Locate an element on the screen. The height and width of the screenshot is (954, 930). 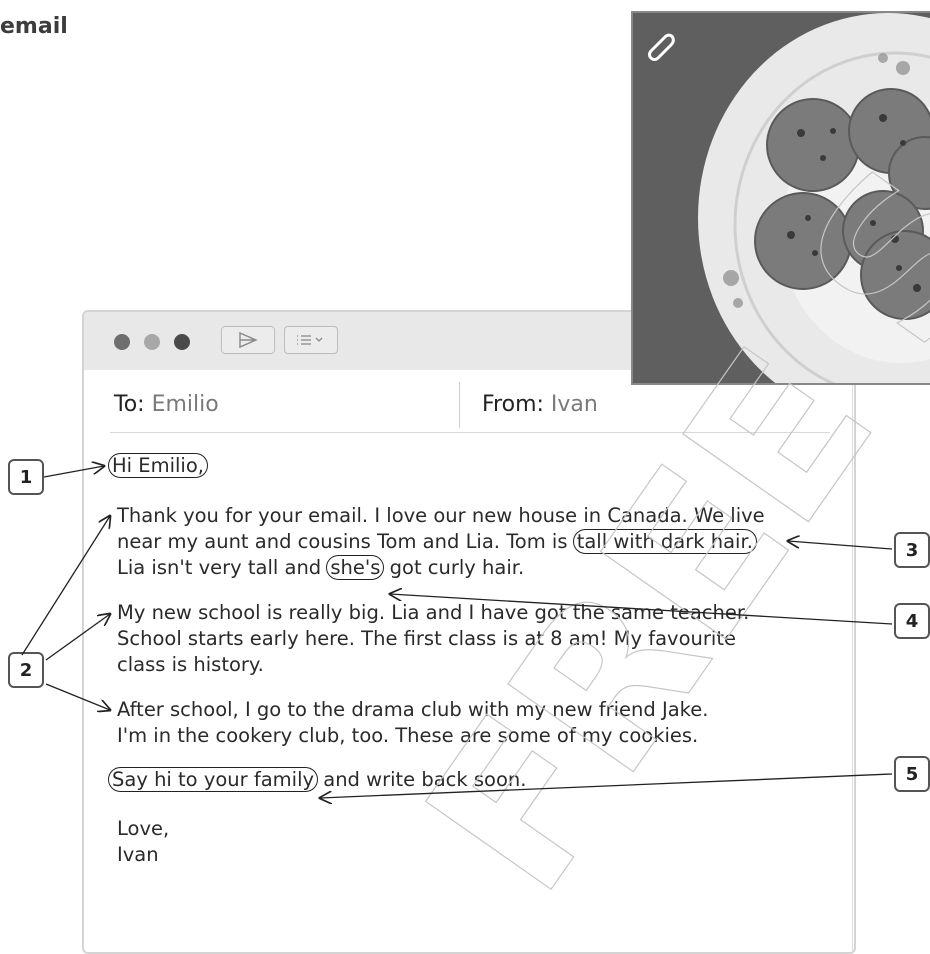
minimize-dot is located at coordinates (152, 342).